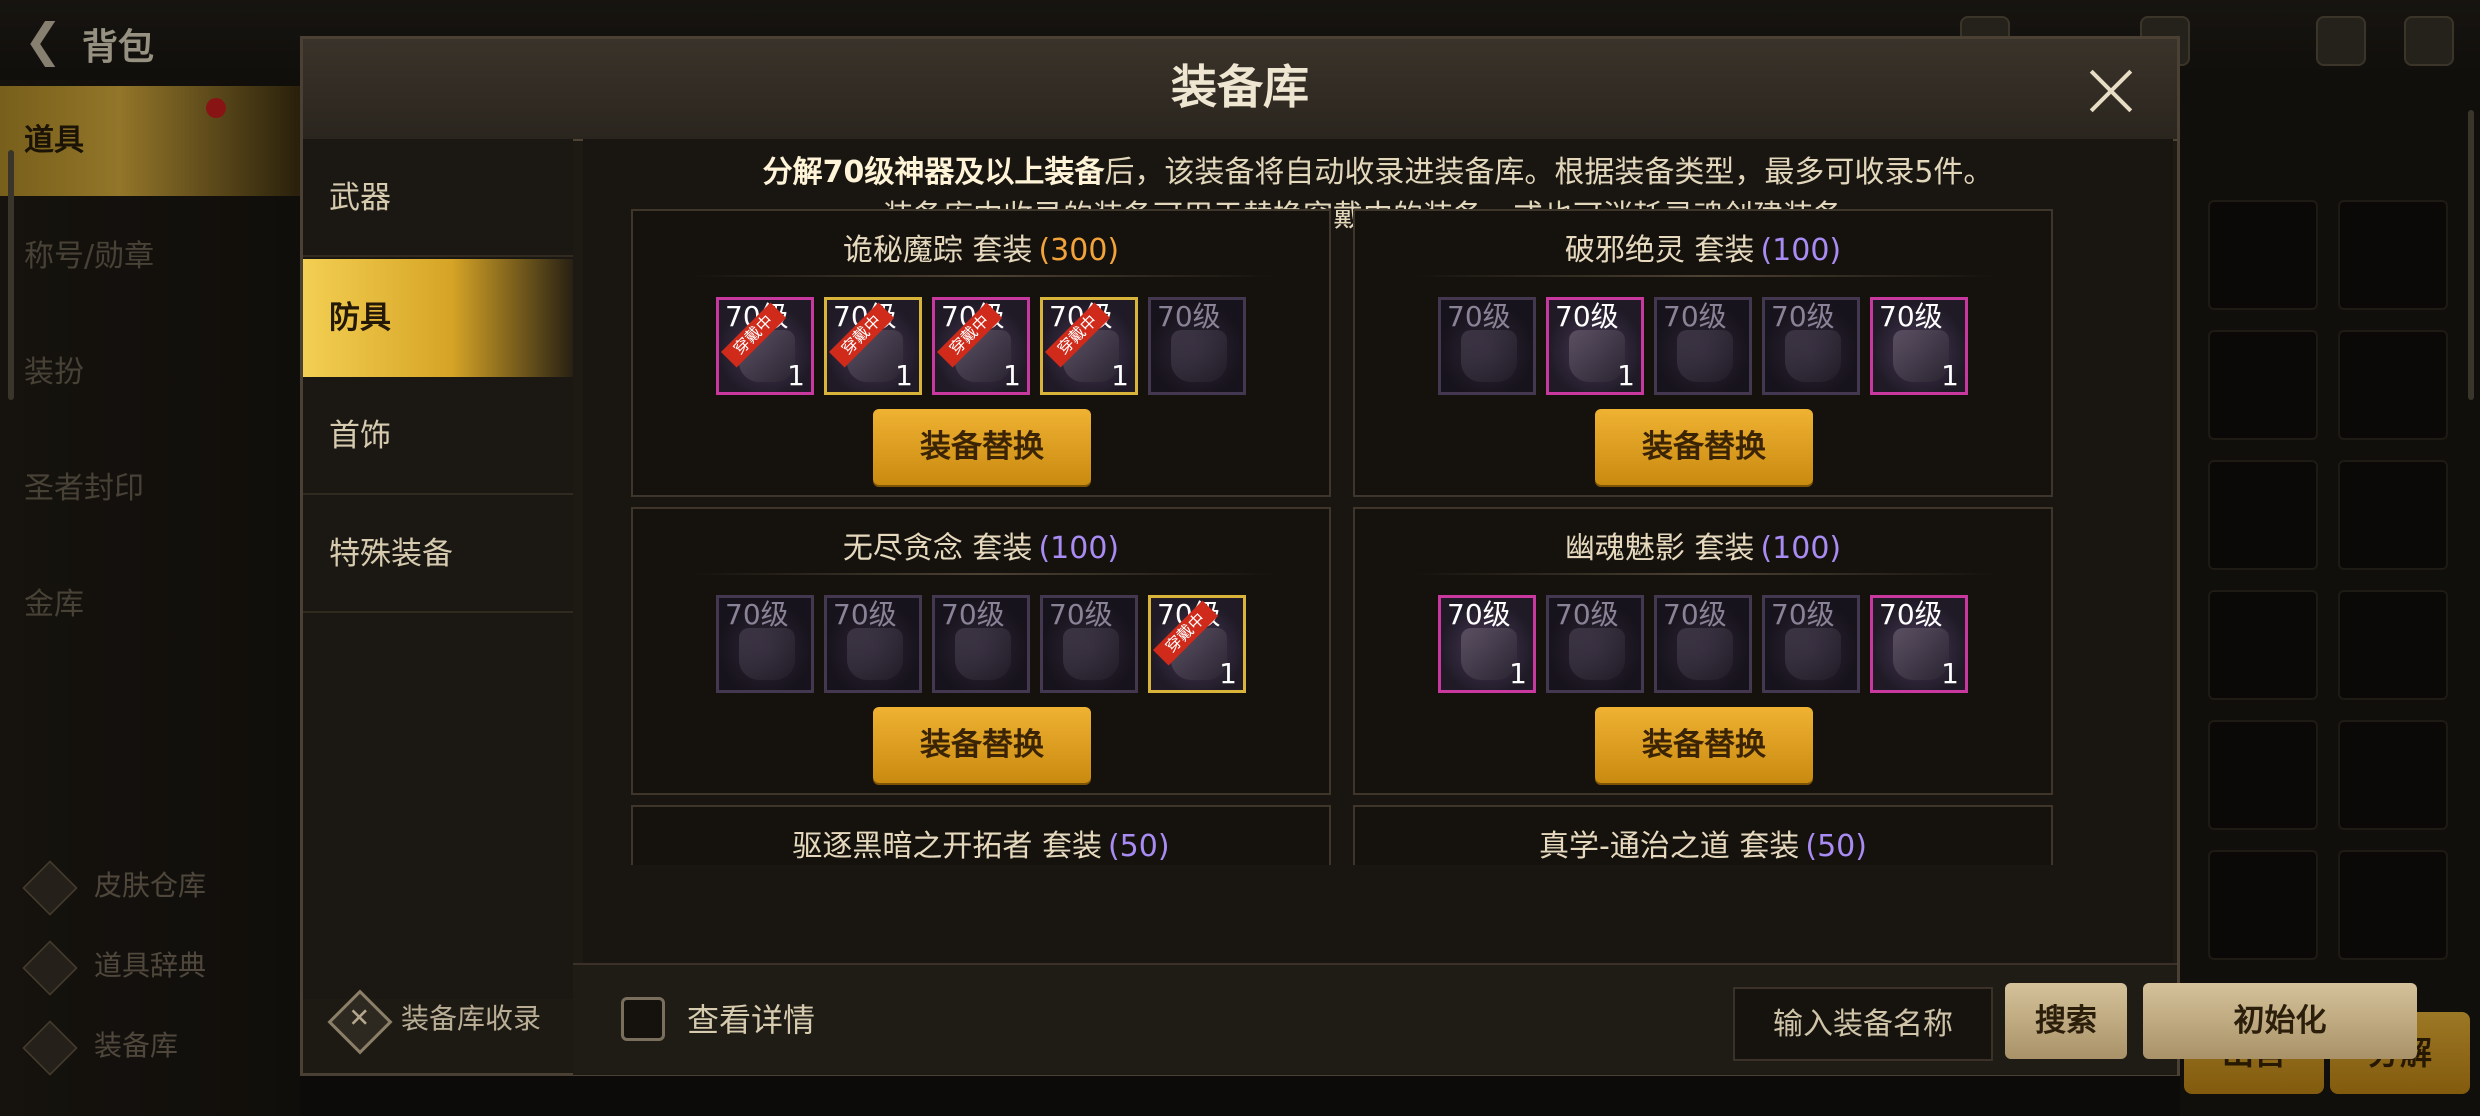 This screenshot has height=1116, width=2480. I want to click on set-name: 真学-通治之道 套装 (50), so click(1703, 843).